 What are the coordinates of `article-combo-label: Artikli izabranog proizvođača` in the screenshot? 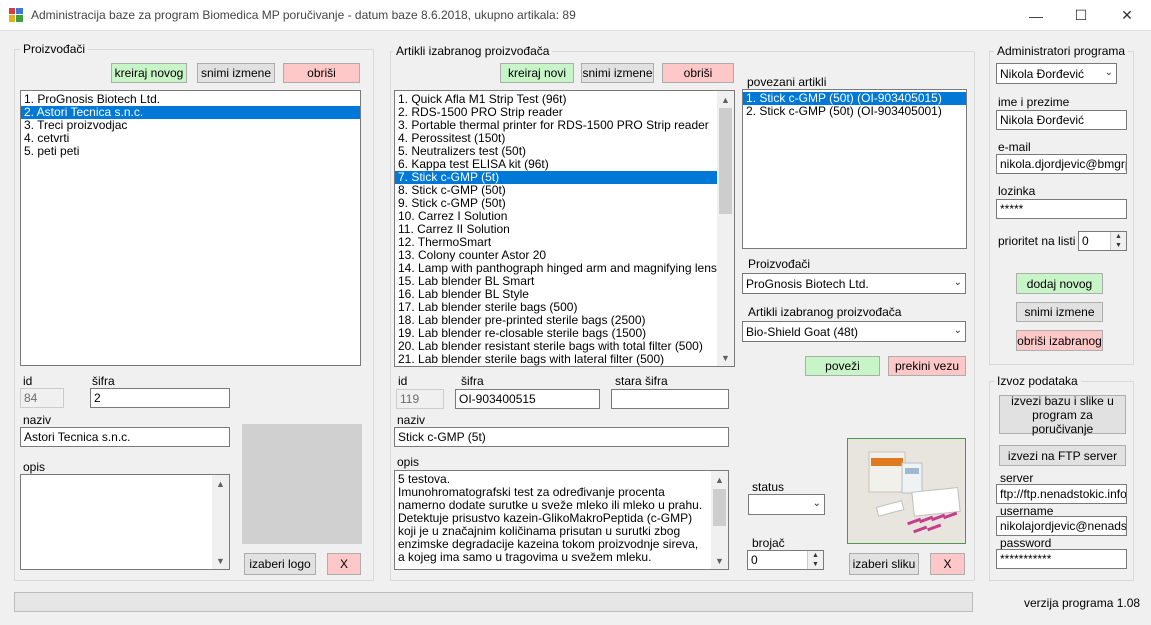 It's located at (825, 312).